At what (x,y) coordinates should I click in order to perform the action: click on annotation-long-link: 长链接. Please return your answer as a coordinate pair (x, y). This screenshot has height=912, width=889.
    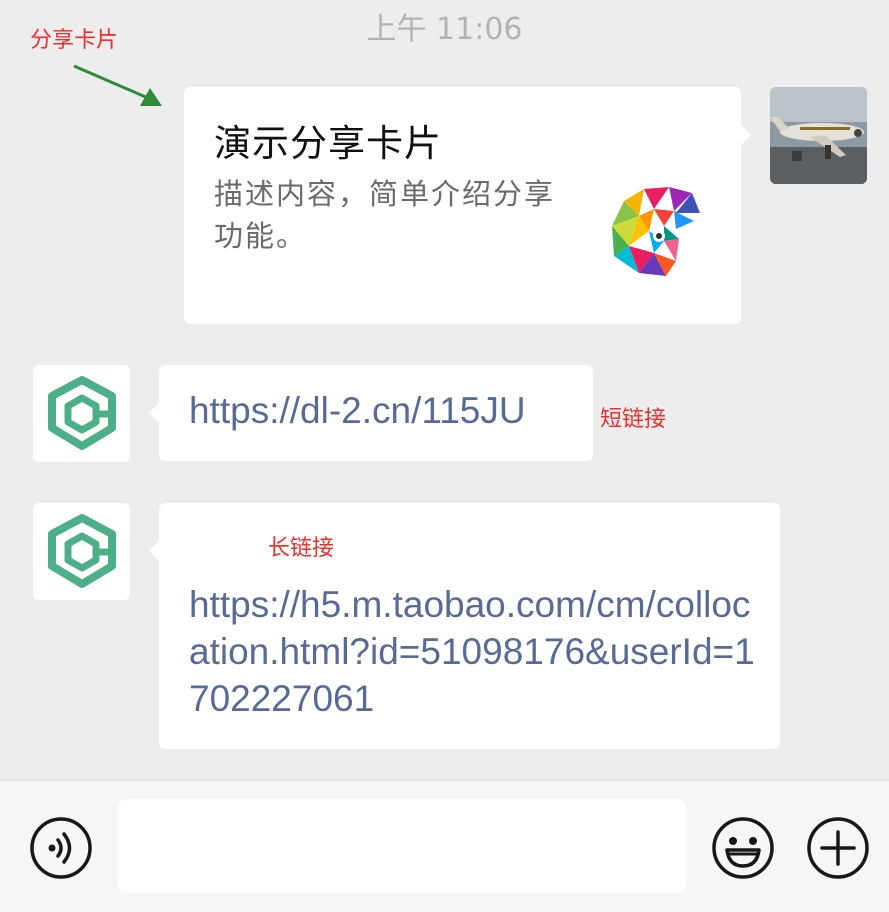
    Looking at the image, I should click on (301, 548).